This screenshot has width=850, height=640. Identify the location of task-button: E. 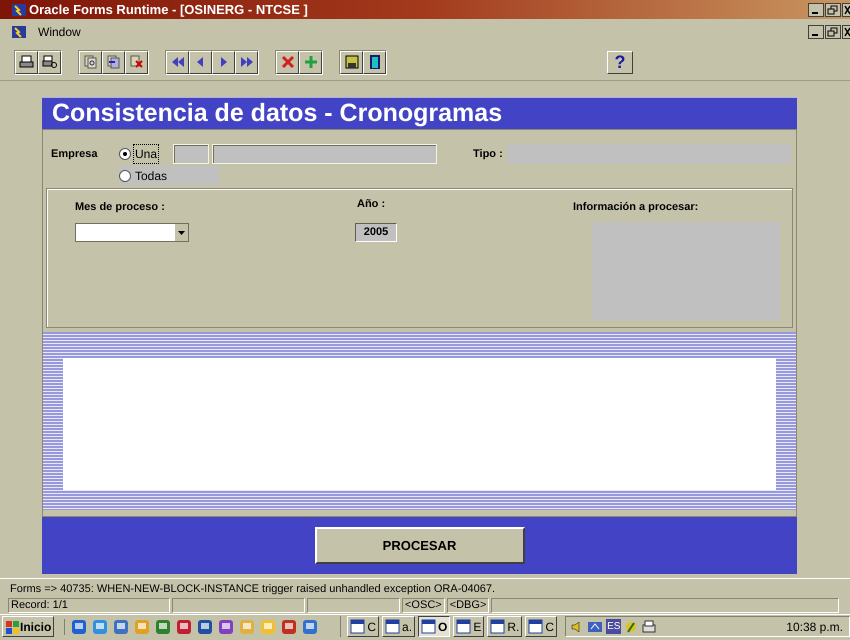
(468, 626).